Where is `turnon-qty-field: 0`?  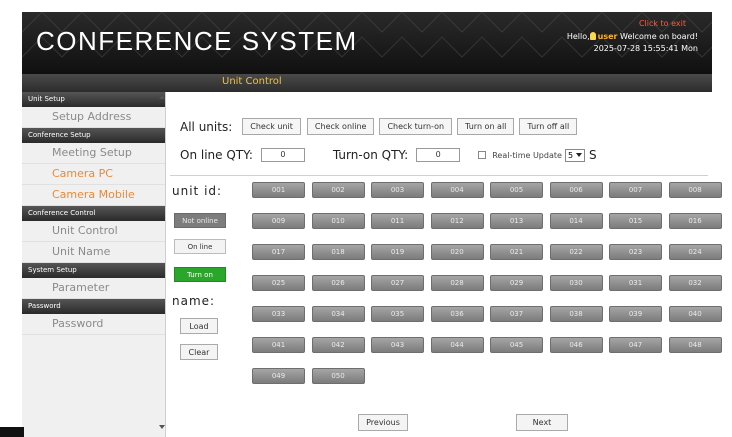
turnon-qty-field: 0 is located at coordinates (438, 155).